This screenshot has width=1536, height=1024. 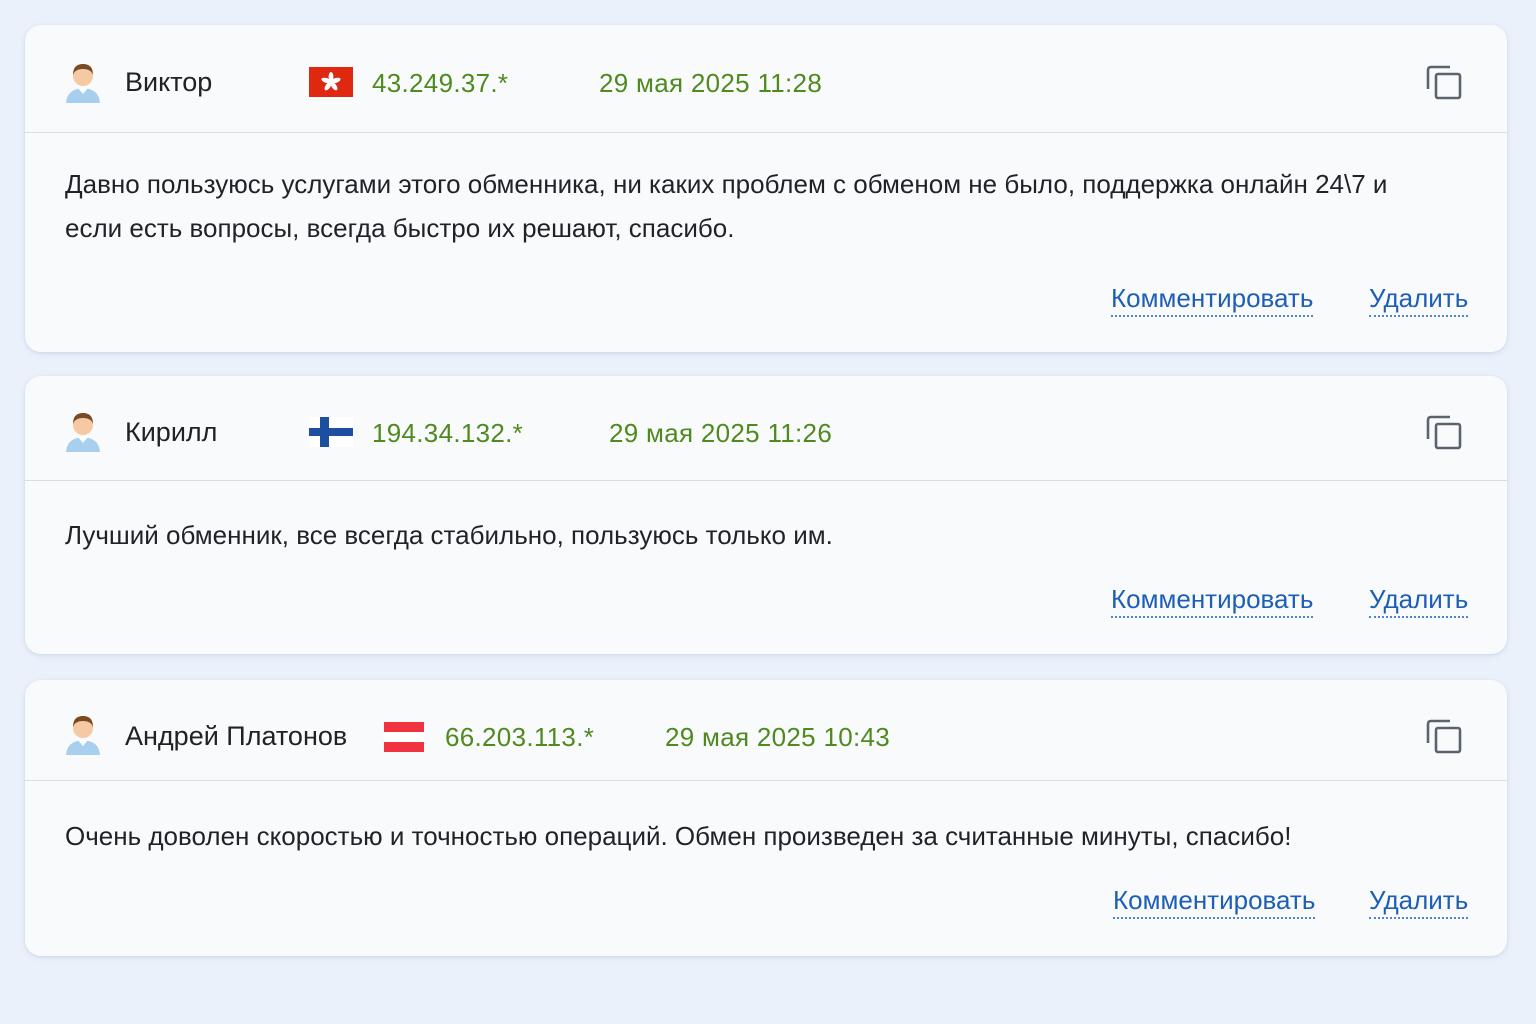 I want to click on hong-kong-flag-icon, so click(x=331, y=82).